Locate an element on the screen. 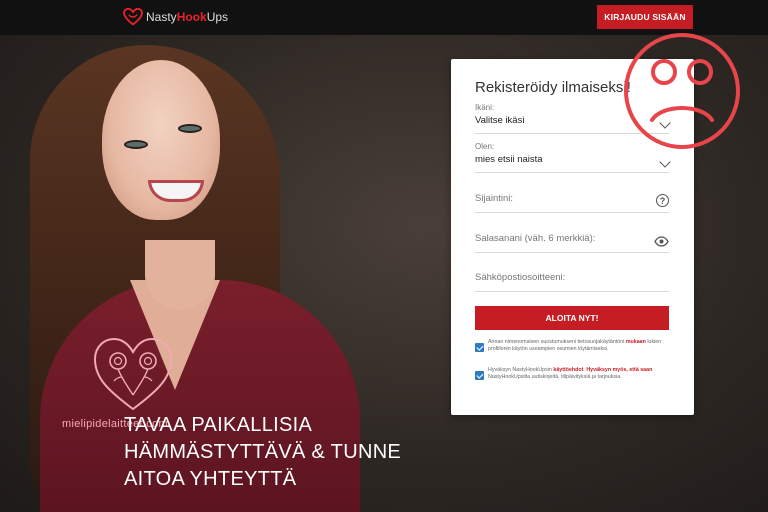 The height and width of the screenshot is (512, 768). password-placeholder: Salasanani (väh. 6 merkkiä): is located at coordinates (535, 238).